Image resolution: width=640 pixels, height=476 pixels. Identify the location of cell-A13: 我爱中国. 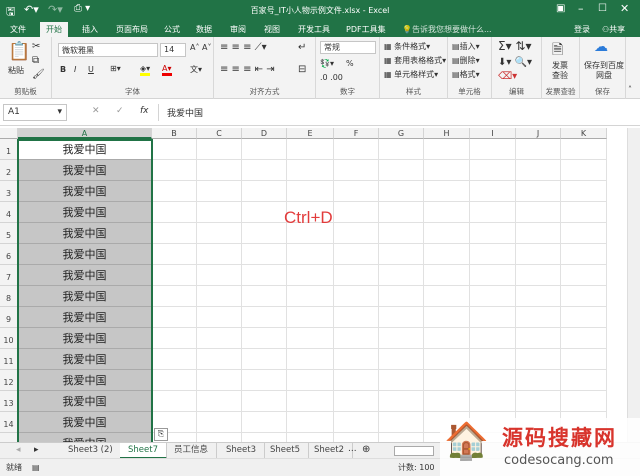
(85, 401).